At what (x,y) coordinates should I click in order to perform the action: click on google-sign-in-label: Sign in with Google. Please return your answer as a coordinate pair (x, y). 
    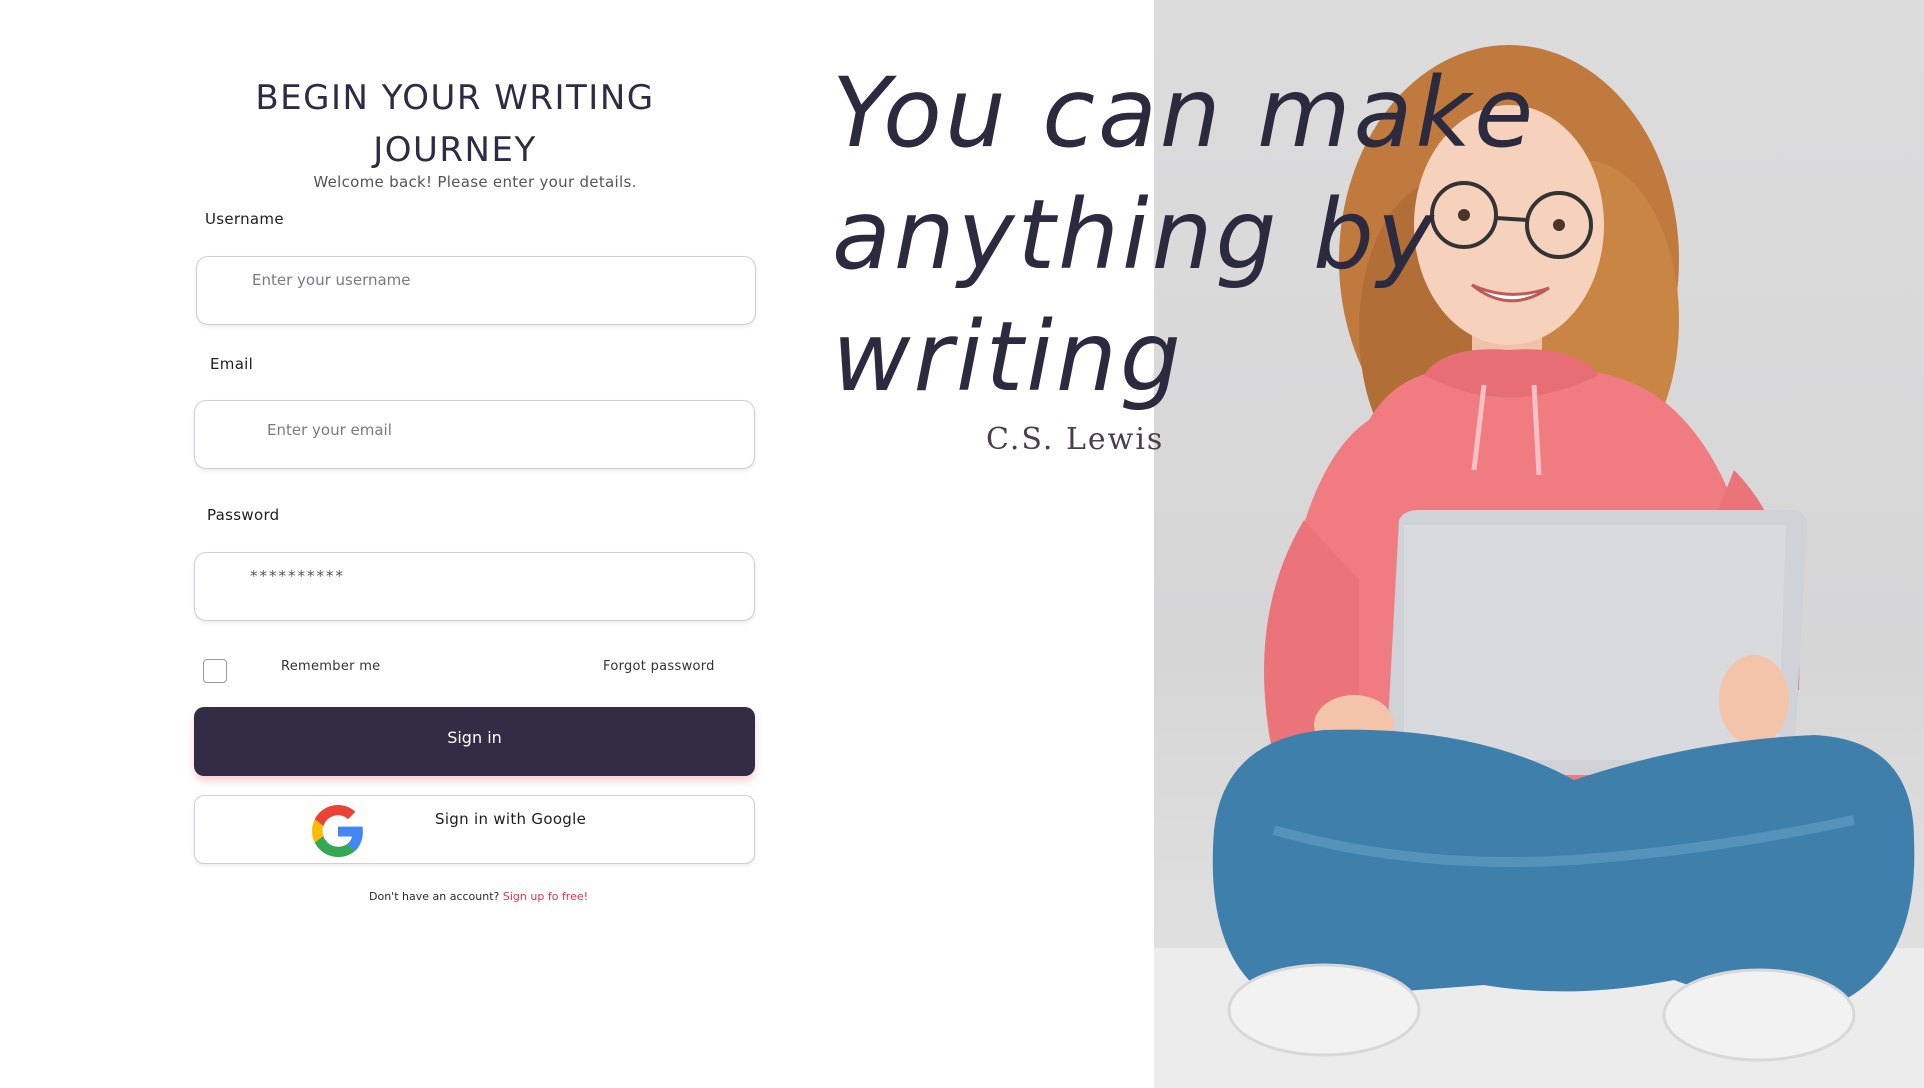
    Looking at the image, I should click on (511, 819).